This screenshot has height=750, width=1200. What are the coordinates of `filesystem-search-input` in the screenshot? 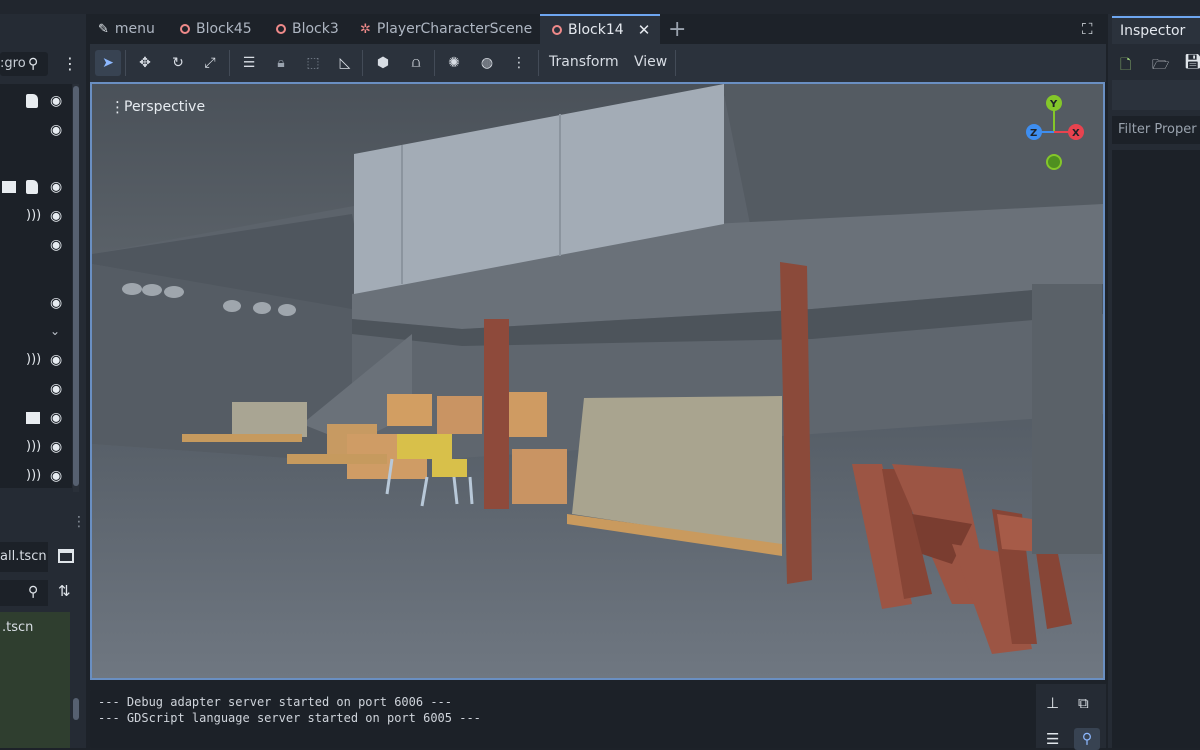 It's located at (24, 593).